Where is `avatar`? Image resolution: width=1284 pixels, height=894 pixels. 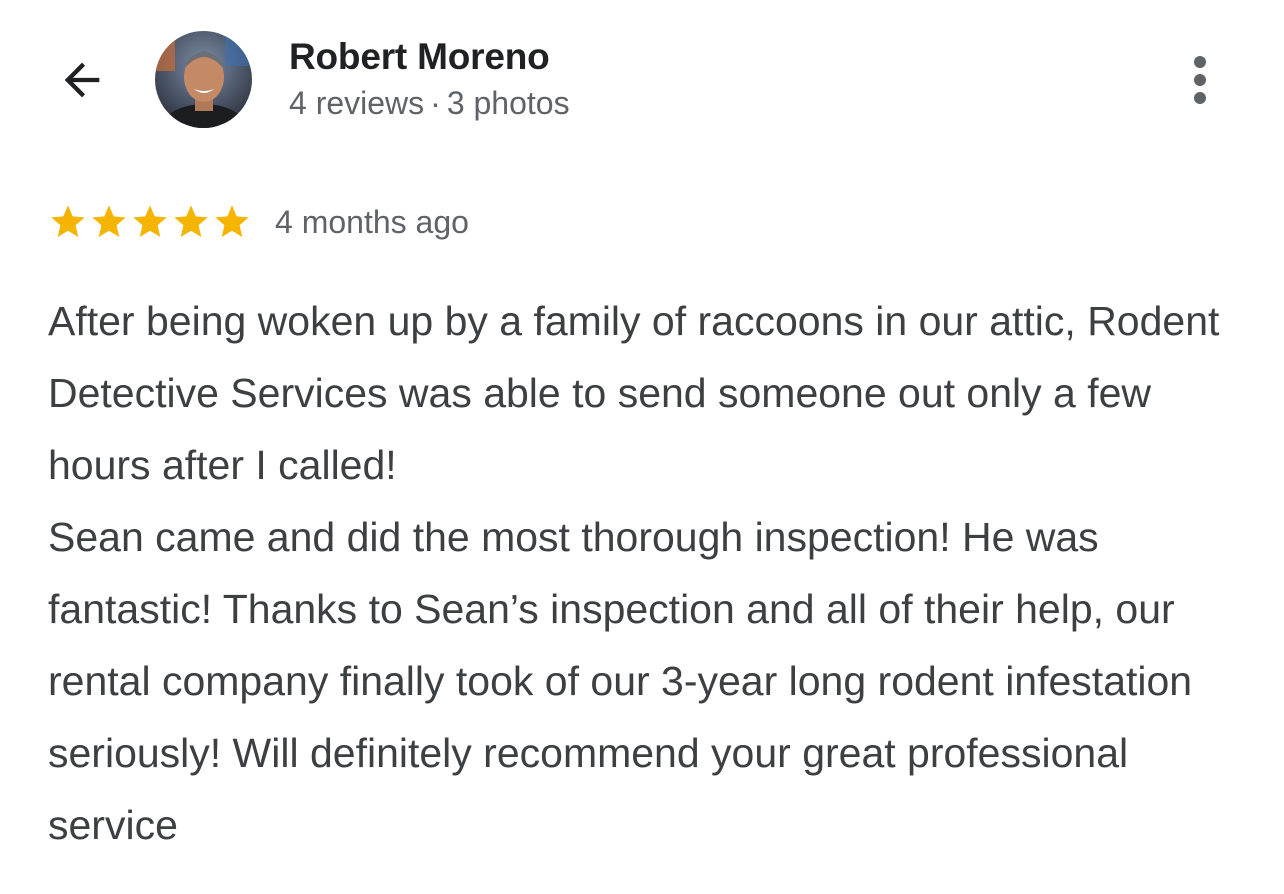 avatar is located at coordinates (203, 79).